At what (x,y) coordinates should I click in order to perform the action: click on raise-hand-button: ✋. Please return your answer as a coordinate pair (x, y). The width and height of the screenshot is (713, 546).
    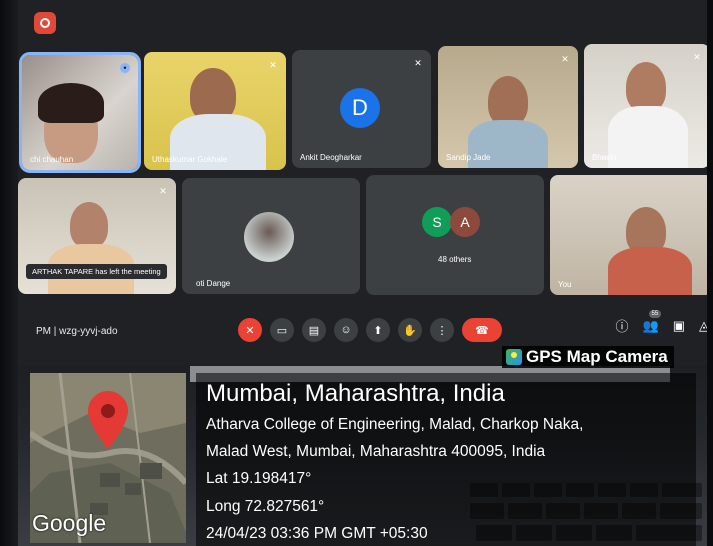
    Looking at the image, I should click on (410, 330).